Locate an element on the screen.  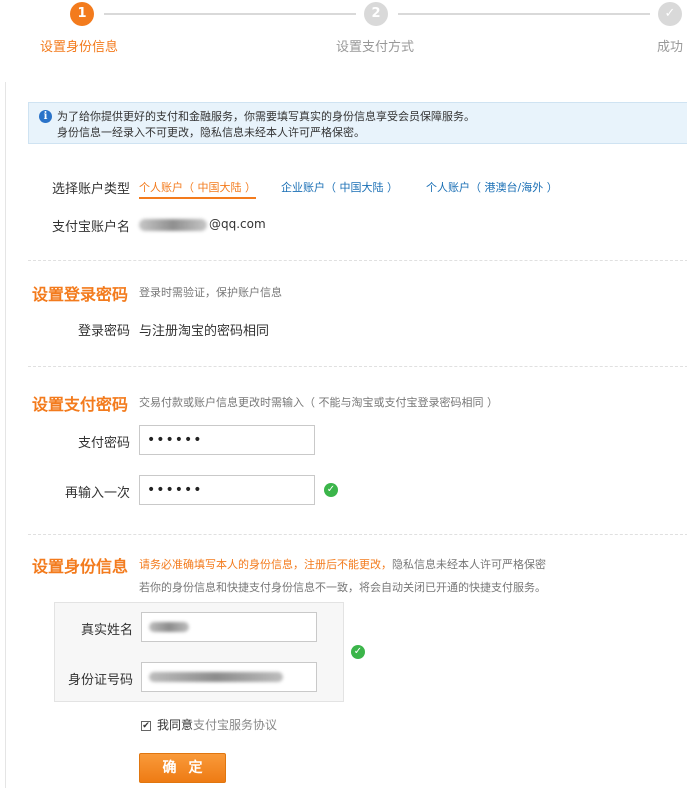
identity-warning: 请务必准确填写本人的身份信息，注册后不能更改， is located at coordinates (265, 564).